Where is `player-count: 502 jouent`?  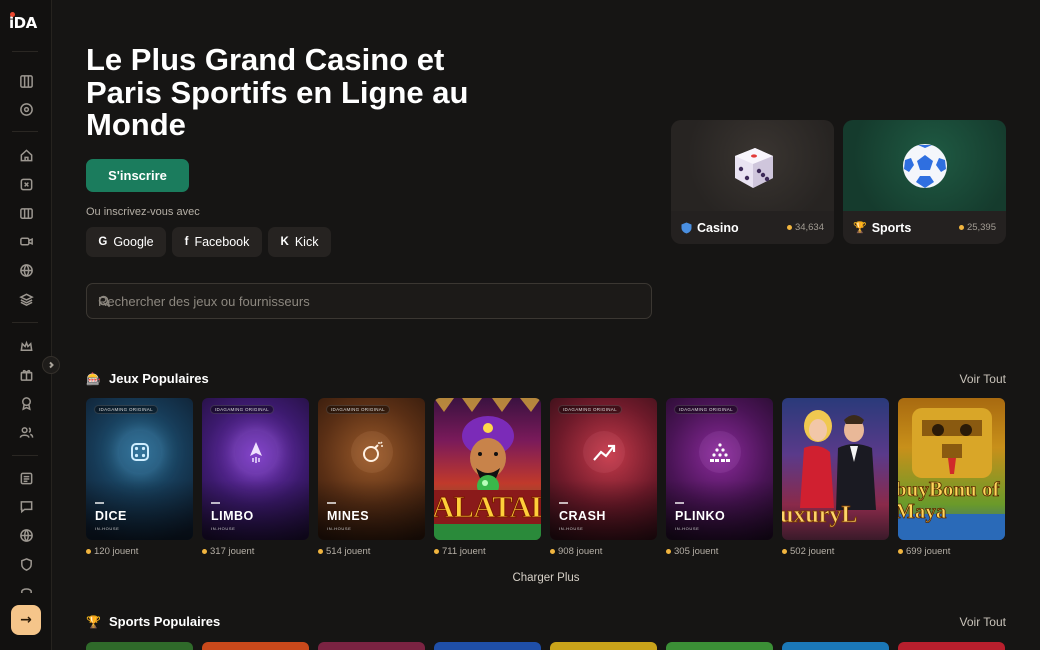
player-count: 502 jouent is located at coordinates (808, 551).